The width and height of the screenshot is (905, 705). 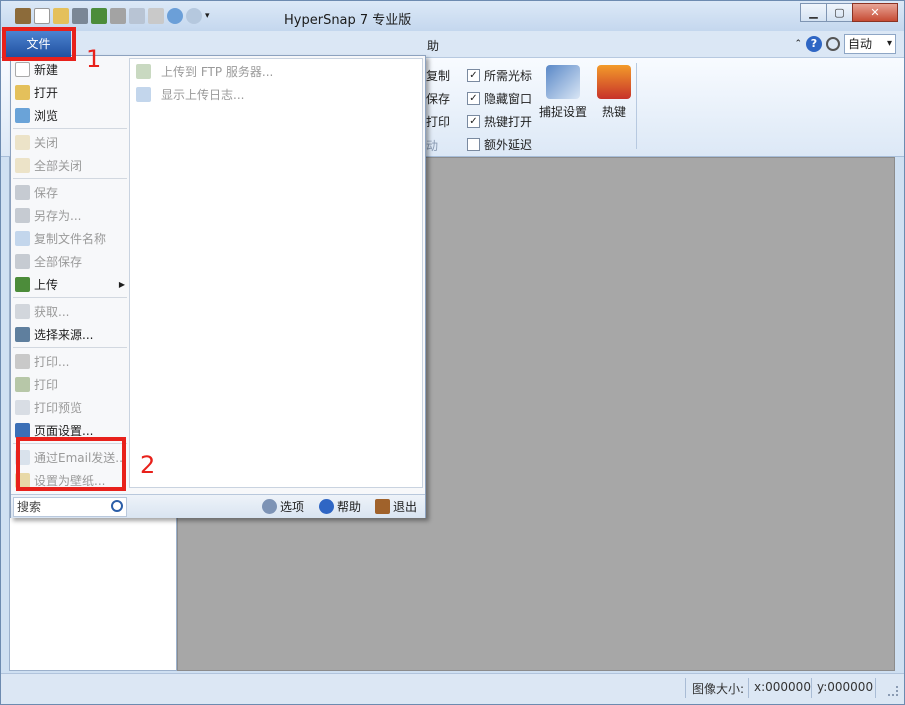 What do you see at coordinates (833, 44) in the screenshot?
I see `zoom-icon` at bounding box center [833, 44].